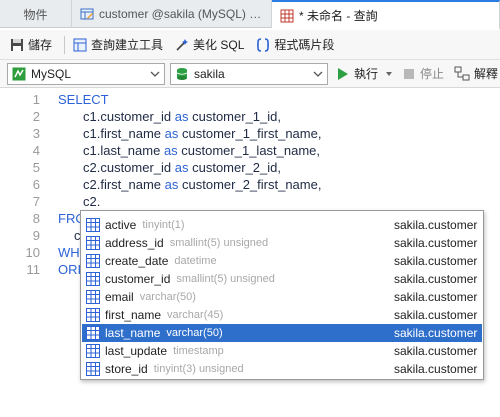 Image resolution: width=500 pixels, height=417 pixels. What do you see at coordinates (36, 201) in the screenshot?
I see `line-number: 7` at bounding box center [36, 201].